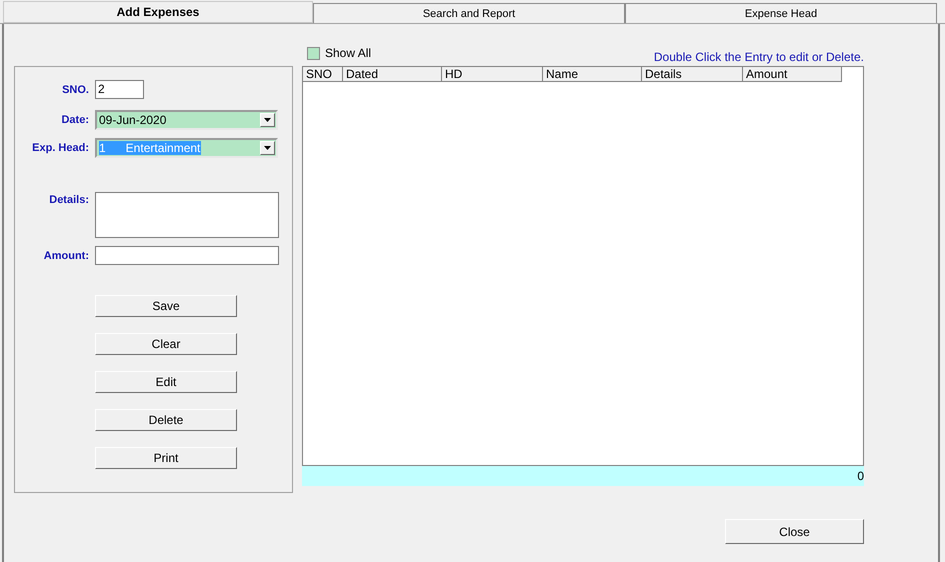 Image resolution: width=945 pixels, height=562 pixels. I want to click on field-label: Exp. Head:, so click(60, 148).